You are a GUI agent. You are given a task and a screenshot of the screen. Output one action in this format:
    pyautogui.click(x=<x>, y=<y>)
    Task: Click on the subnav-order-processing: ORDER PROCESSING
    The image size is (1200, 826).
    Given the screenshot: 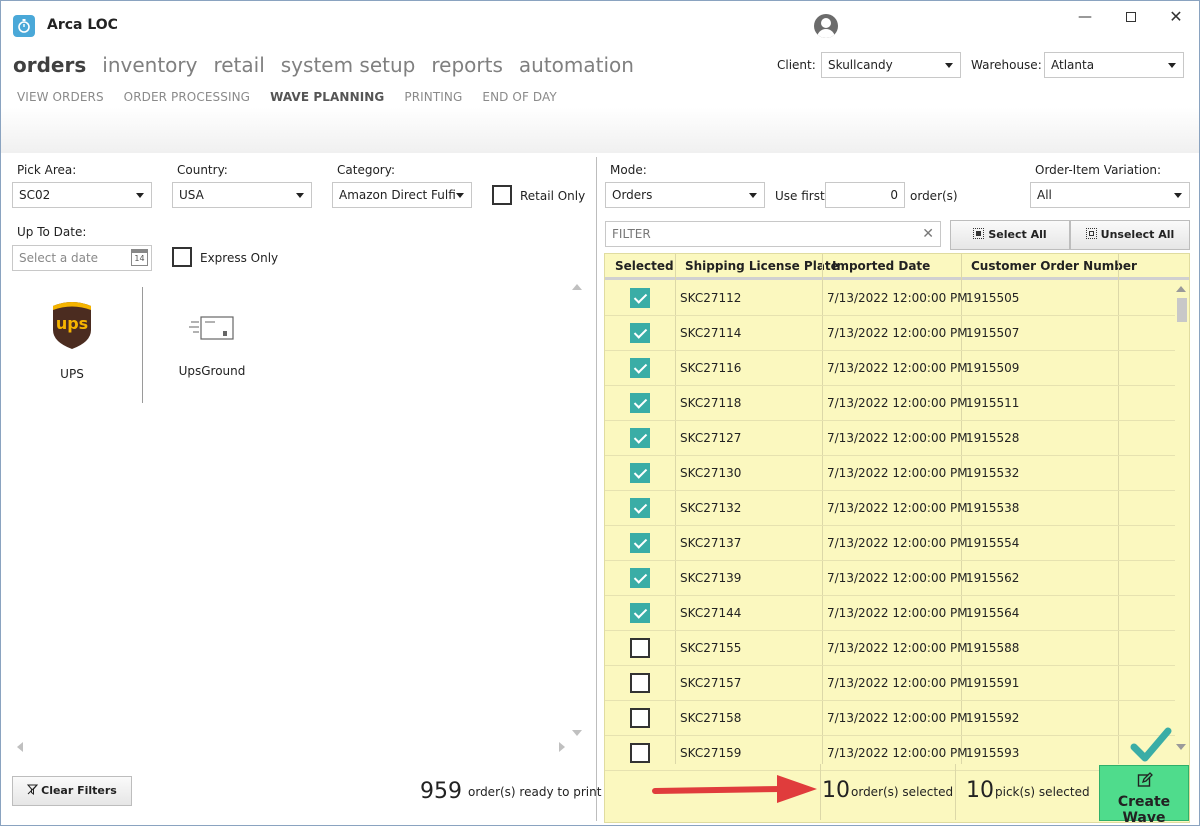 What is the action you would take?
    pyautogui.click(x=187, y=97)
    